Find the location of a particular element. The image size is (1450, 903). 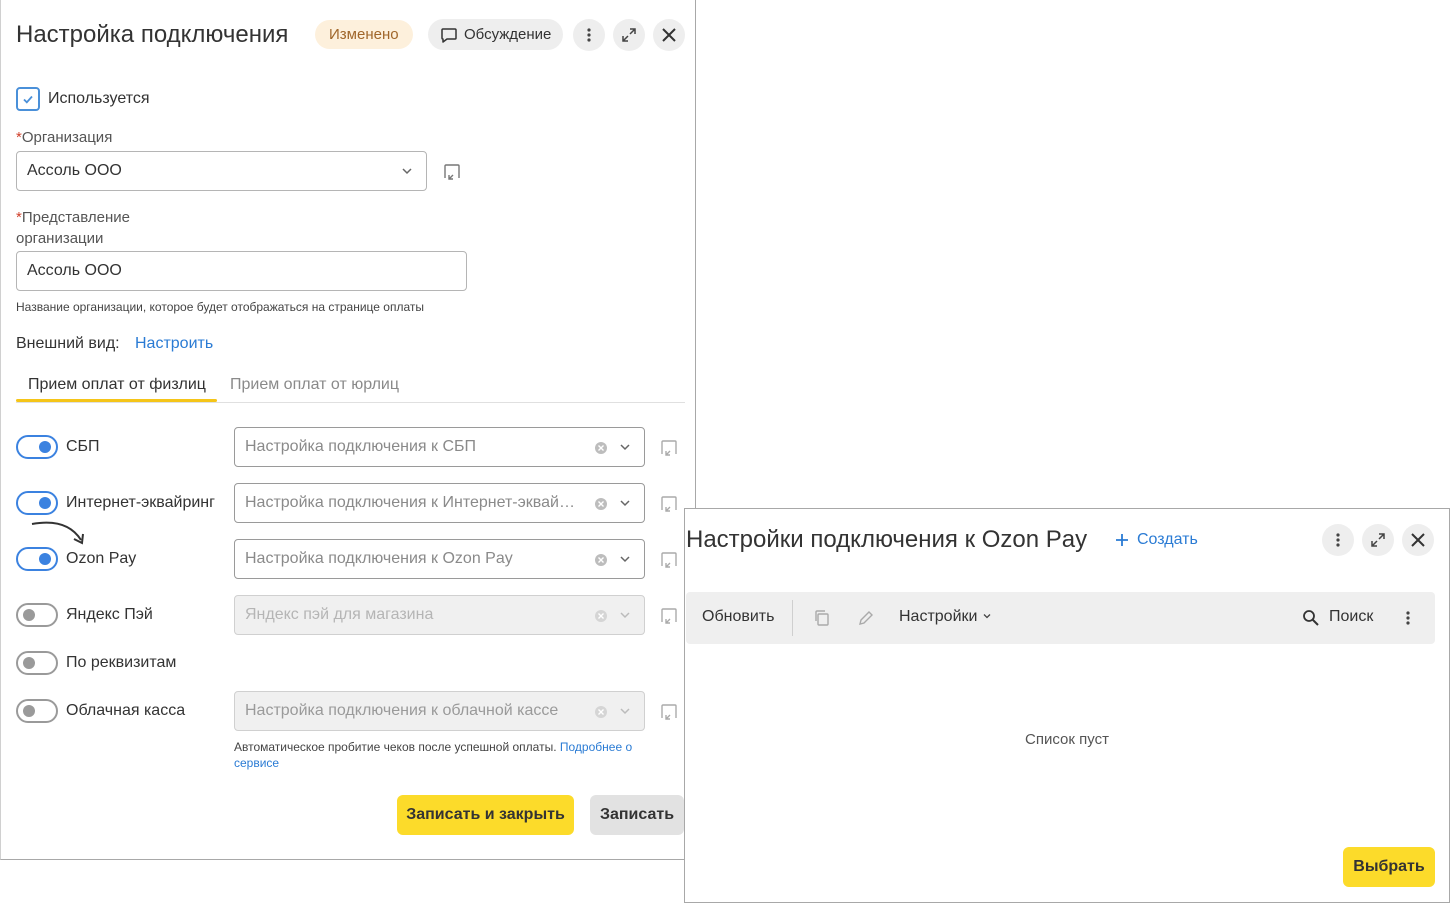

by-details-label: По реквизитам is located at coordinates (121, 662).